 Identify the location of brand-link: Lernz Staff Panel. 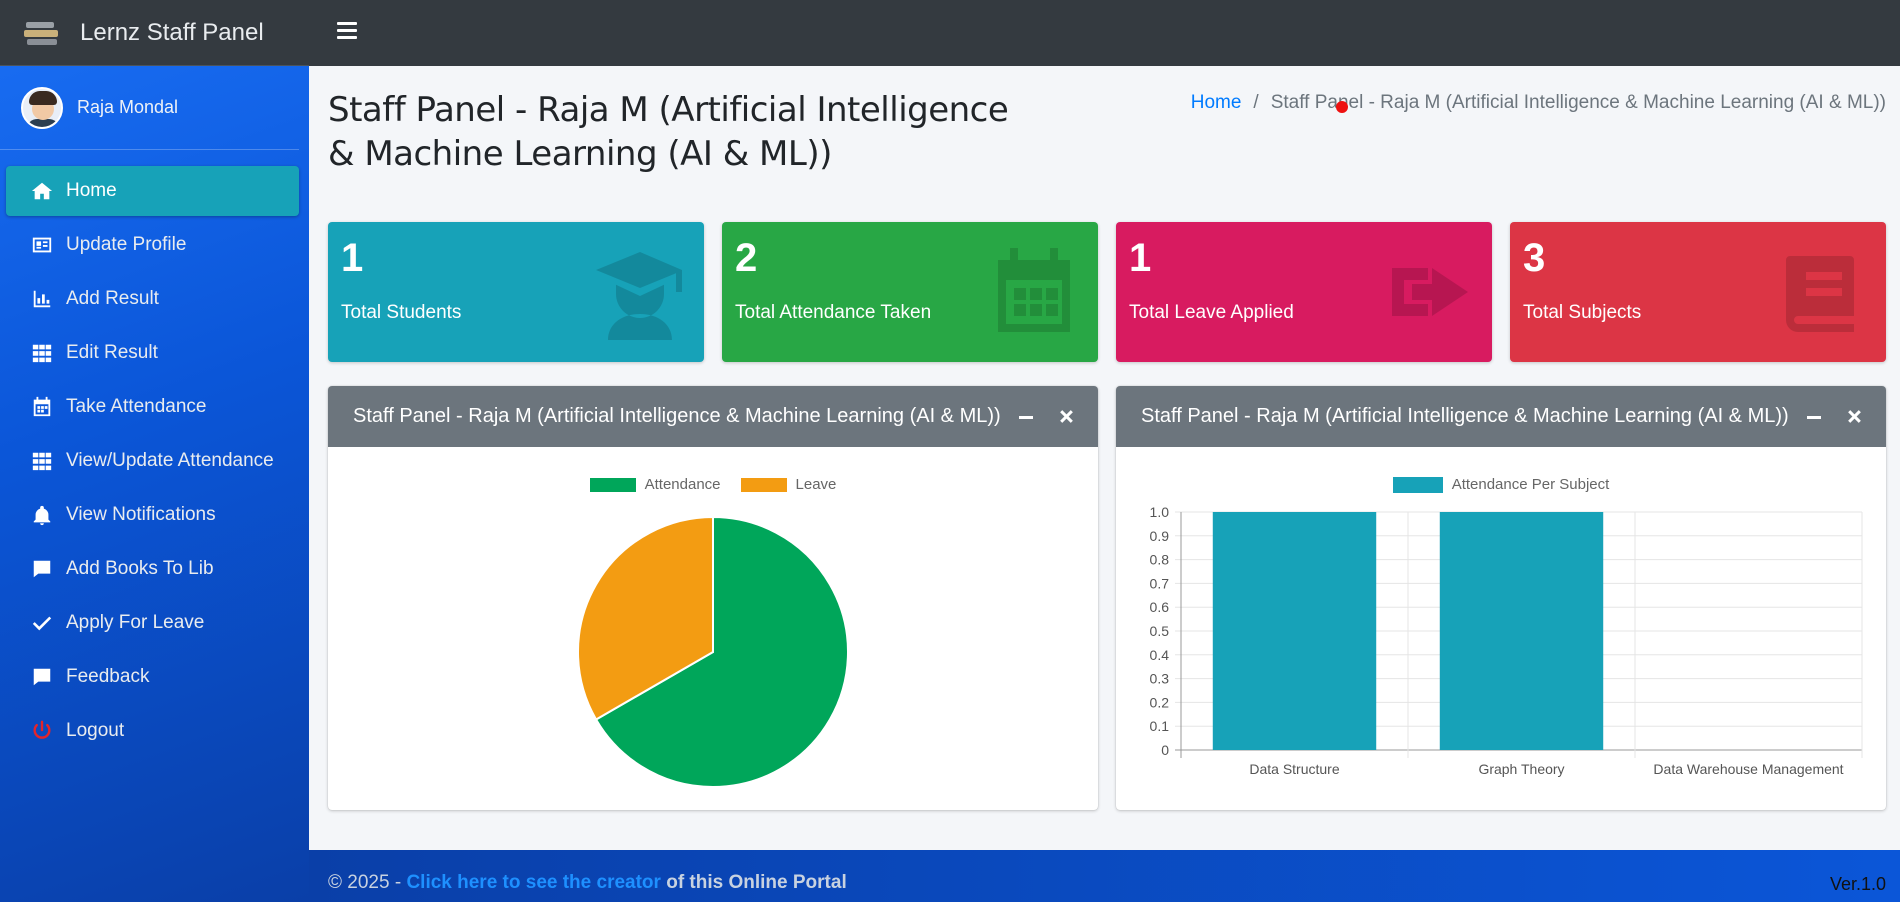
(154, 33).